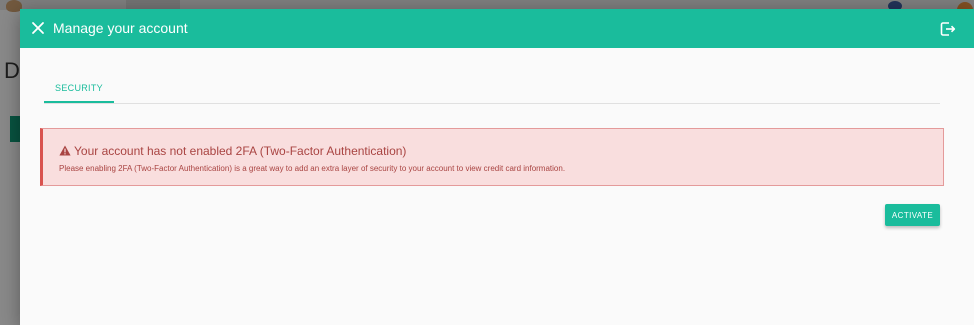 The width and height of the screenshot is (974, 325). I want to click on close-icon, so click(38, 28).